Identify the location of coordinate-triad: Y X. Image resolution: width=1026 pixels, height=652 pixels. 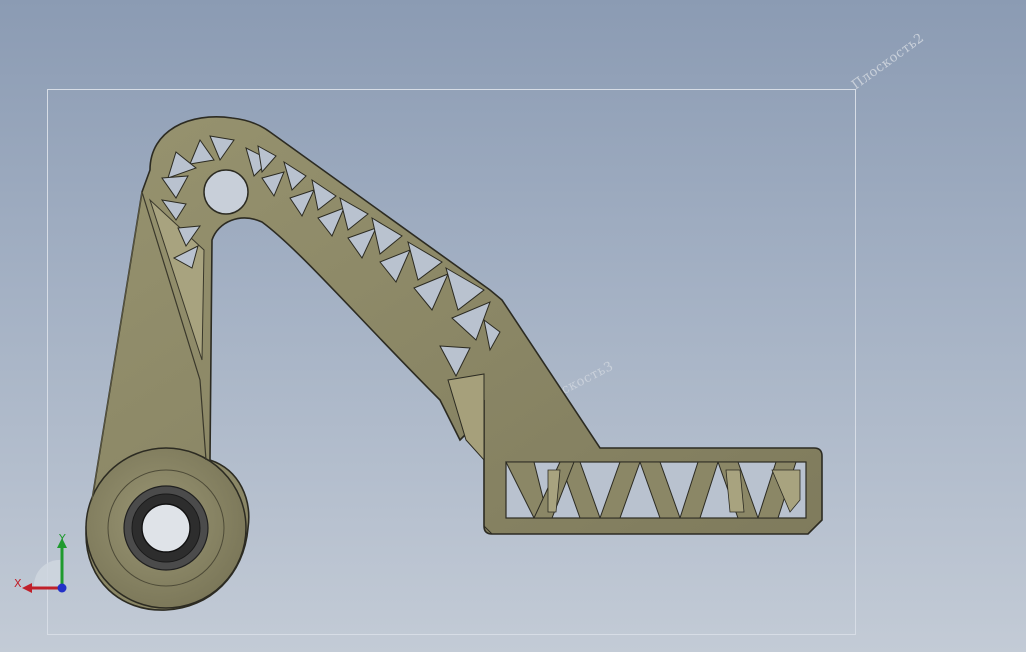
(43, 565).